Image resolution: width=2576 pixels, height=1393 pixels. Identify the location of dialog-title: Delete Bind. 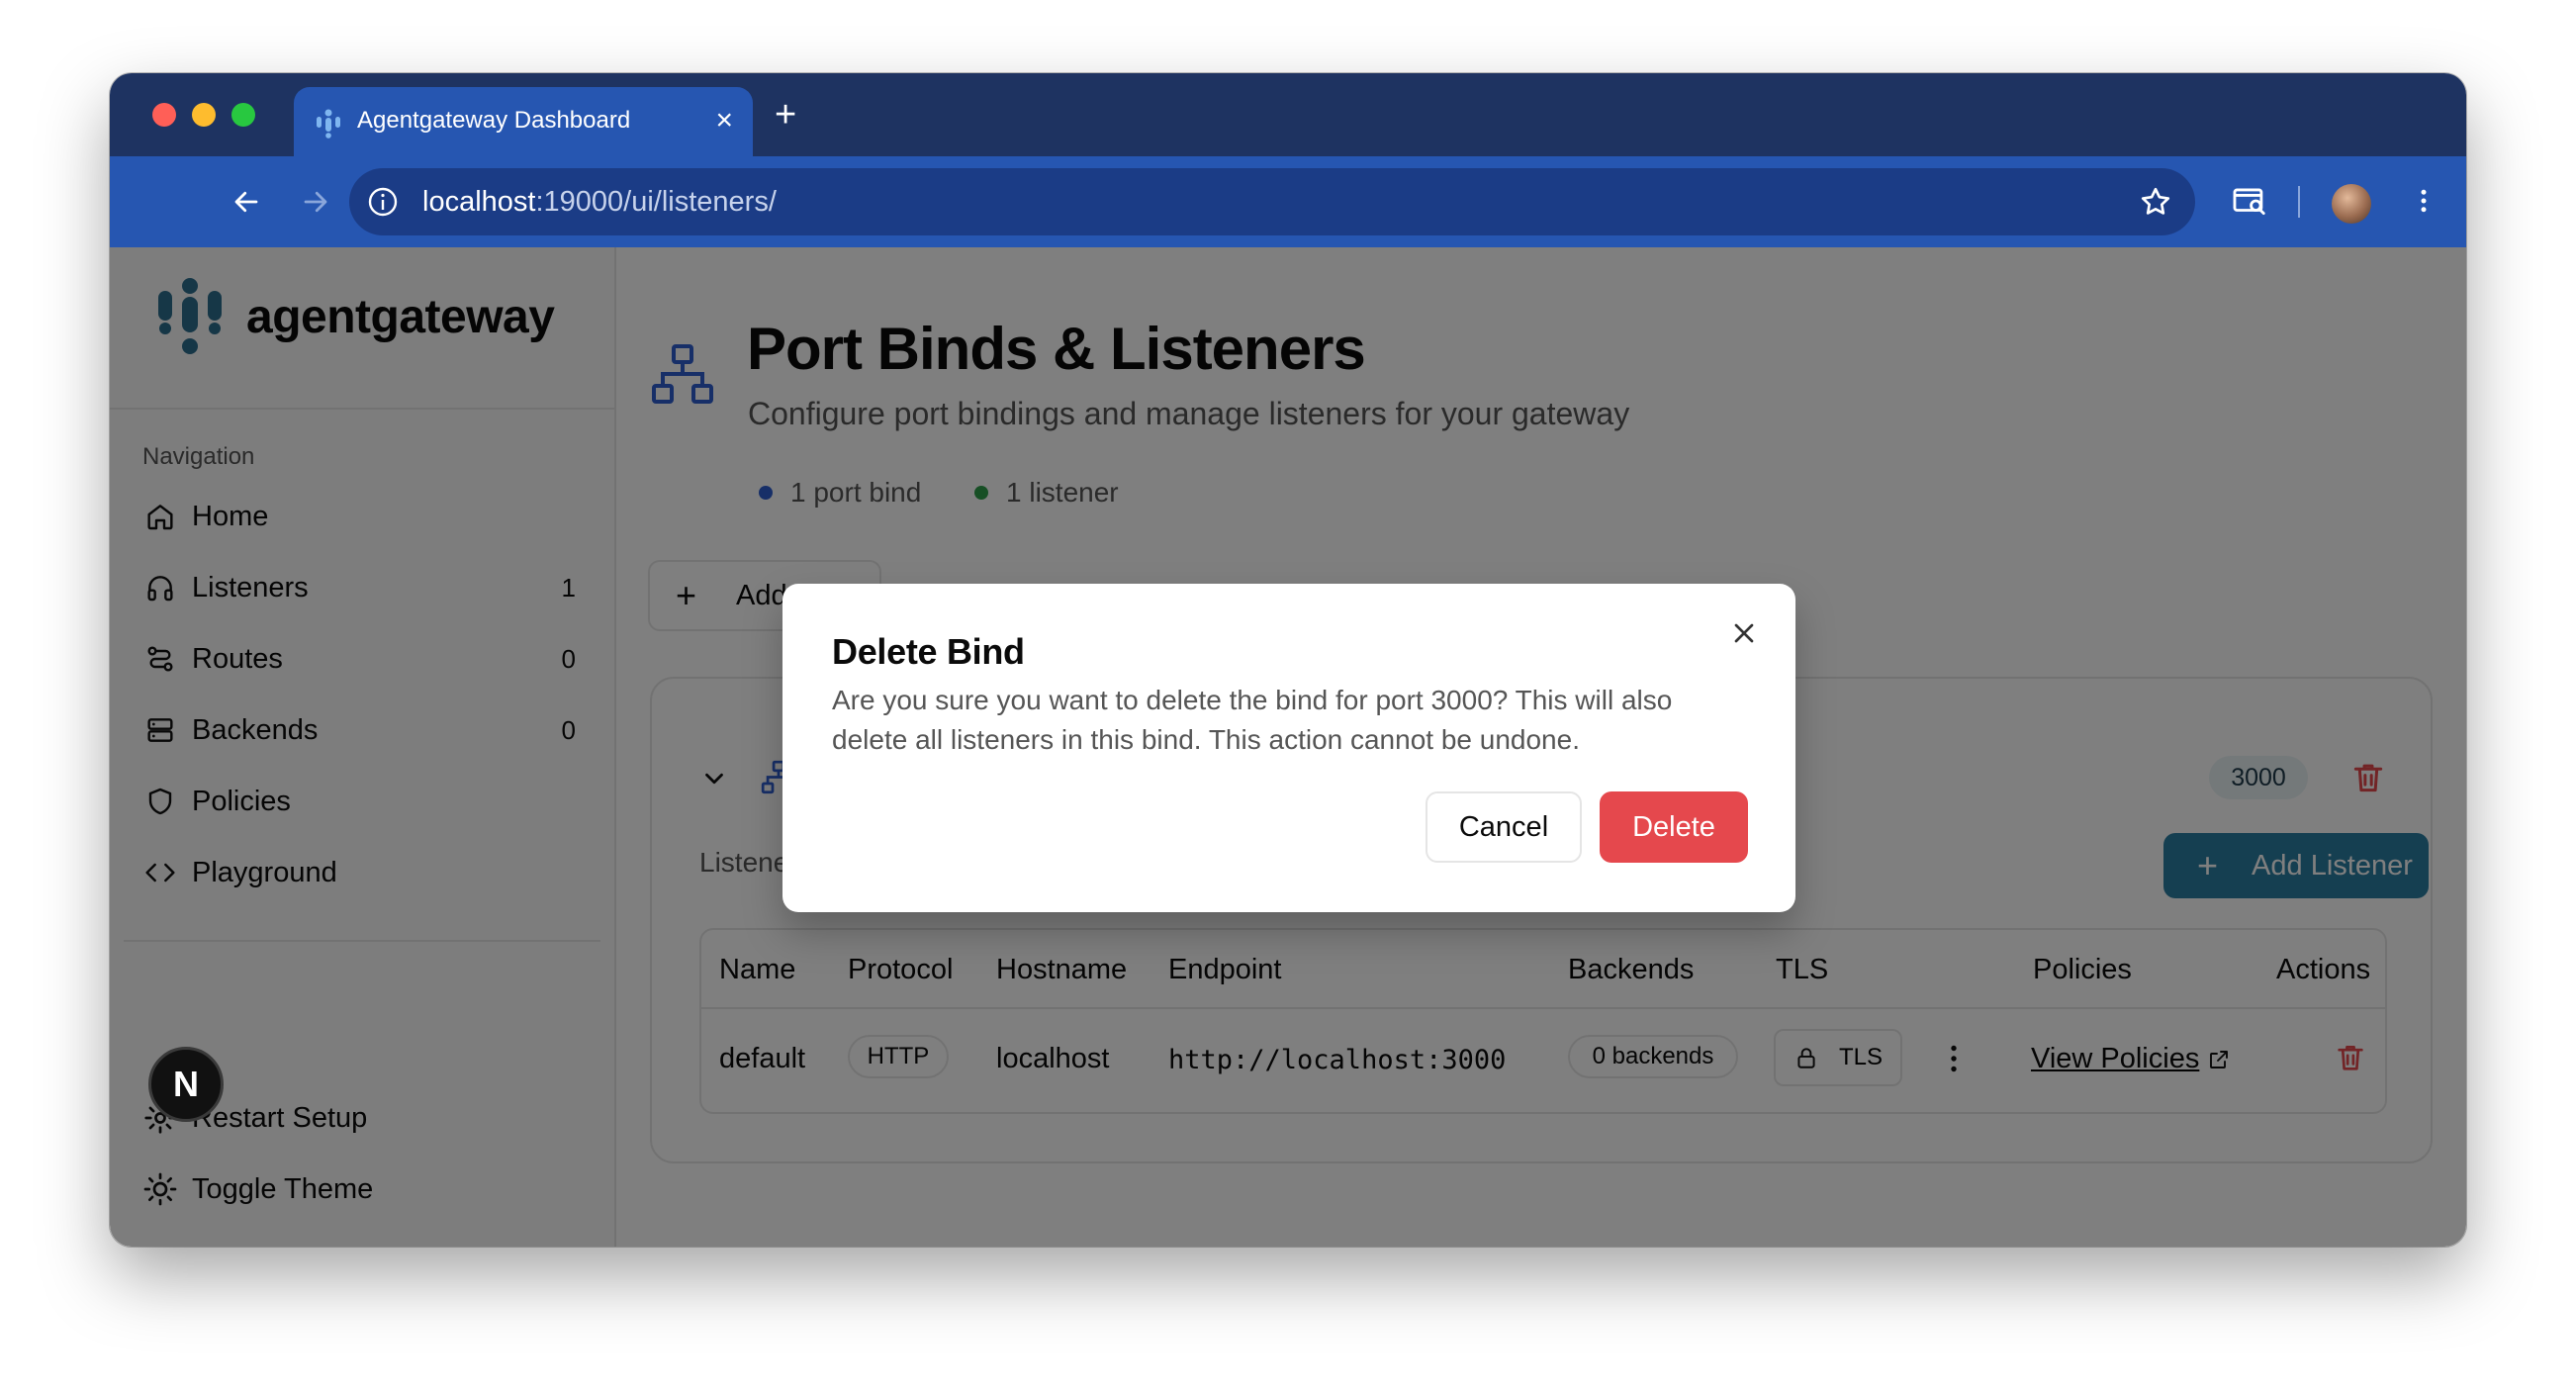
(928, 651).